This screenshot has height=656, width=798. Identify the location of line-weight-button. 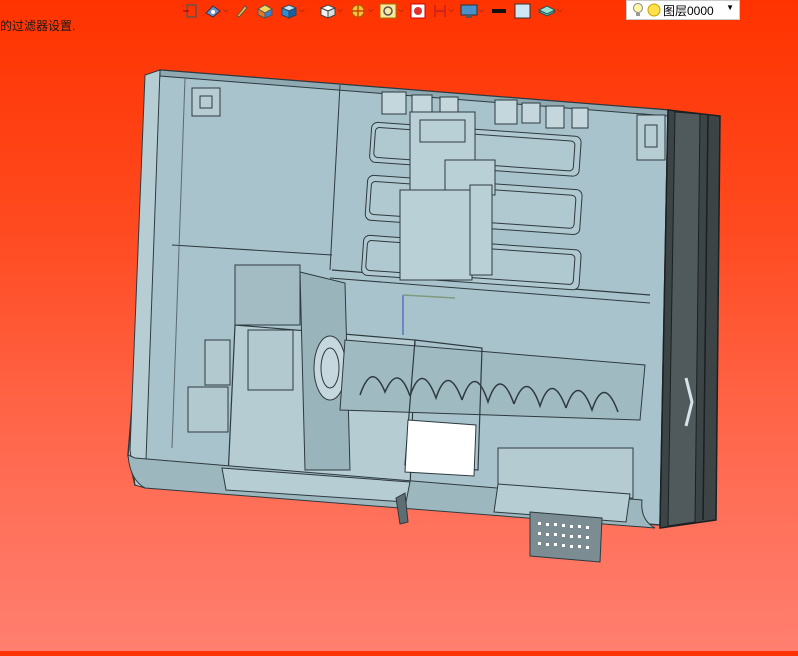
(499, 11).